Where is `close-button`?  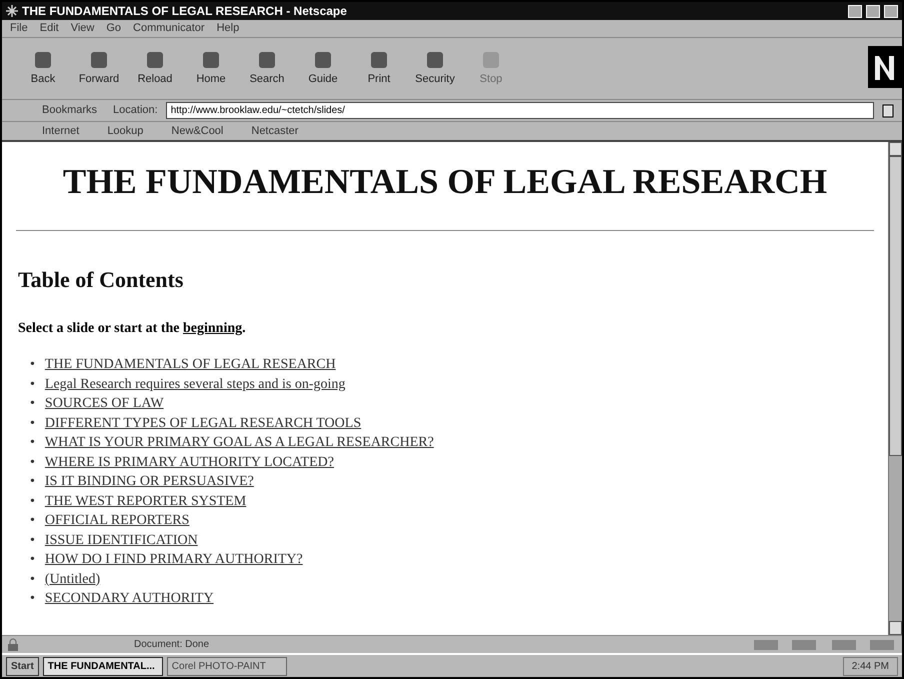
close-button is located at coordinates (891, 11).